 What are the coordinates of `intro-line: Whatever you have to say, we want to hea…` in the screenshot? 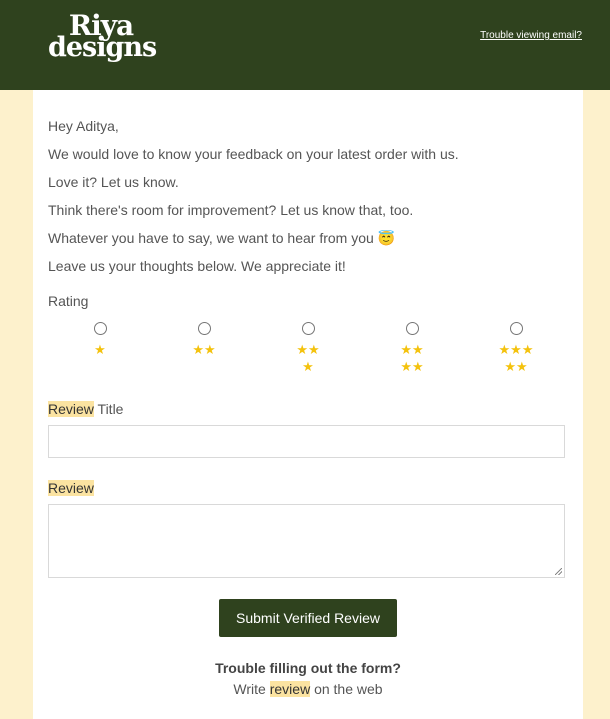 It's located at (222, 238).